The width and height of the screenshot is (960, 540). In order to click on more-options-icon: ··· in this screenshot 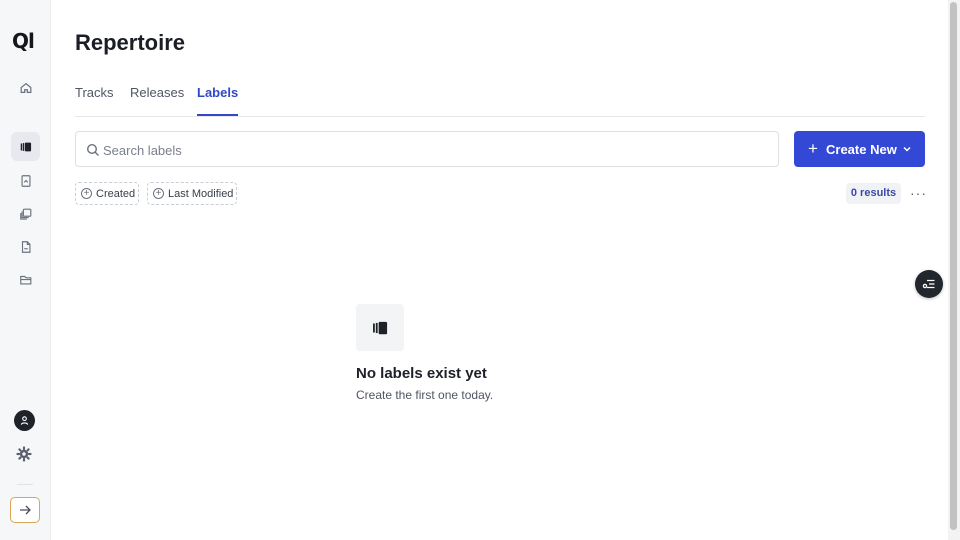, I will do `click(918, 193)`.